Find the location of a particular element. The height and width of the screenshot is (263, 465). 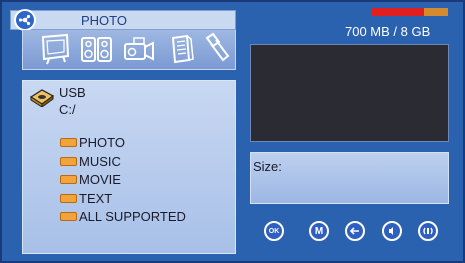

folder-item-all-supported: ALL SUPPORTED is located at coordinates (123, 216).